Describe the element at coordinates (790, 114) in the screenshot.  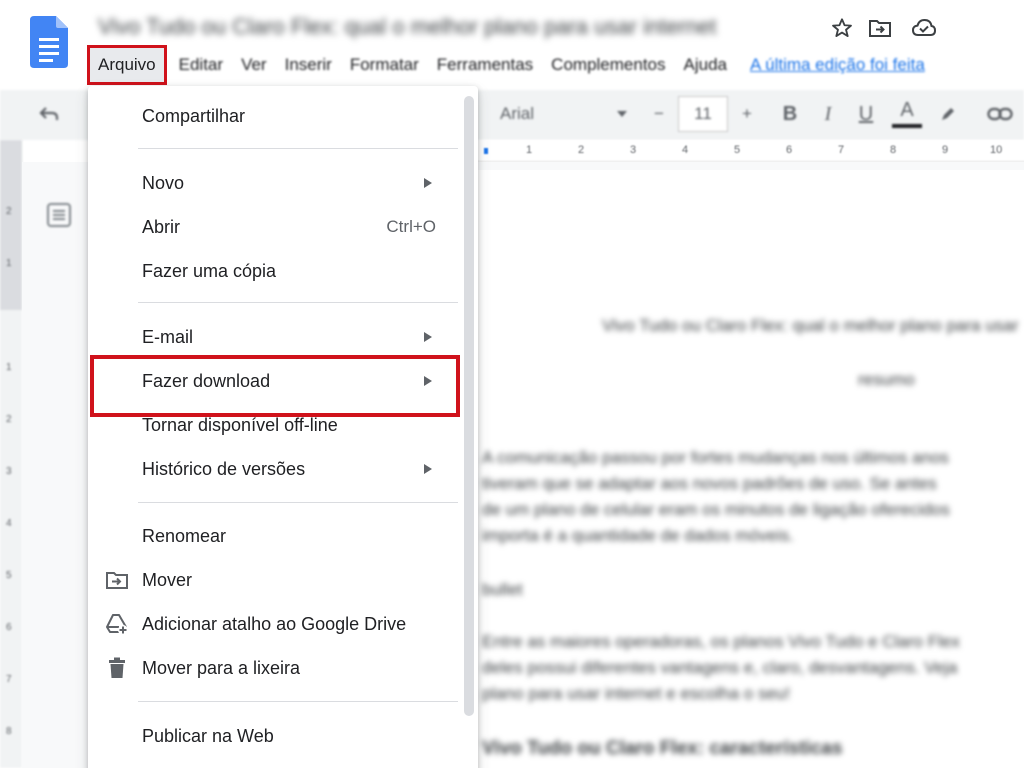
I see `bold-button: B` at that location.